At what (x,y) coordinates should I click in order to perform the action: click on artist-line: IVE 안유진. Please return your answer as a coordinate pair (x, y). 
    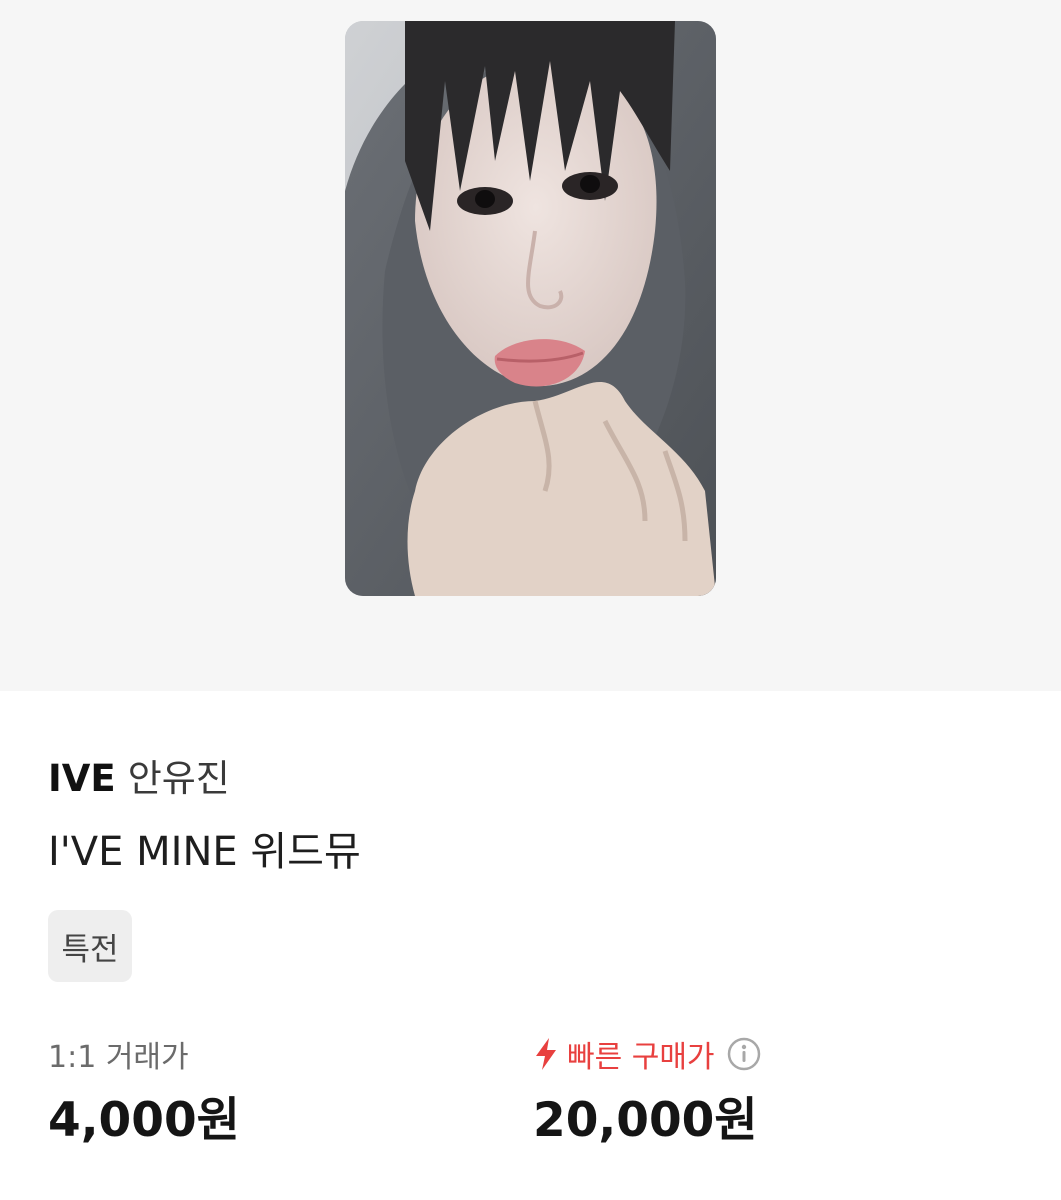
    Looking at the image, I should click on (139, 779).